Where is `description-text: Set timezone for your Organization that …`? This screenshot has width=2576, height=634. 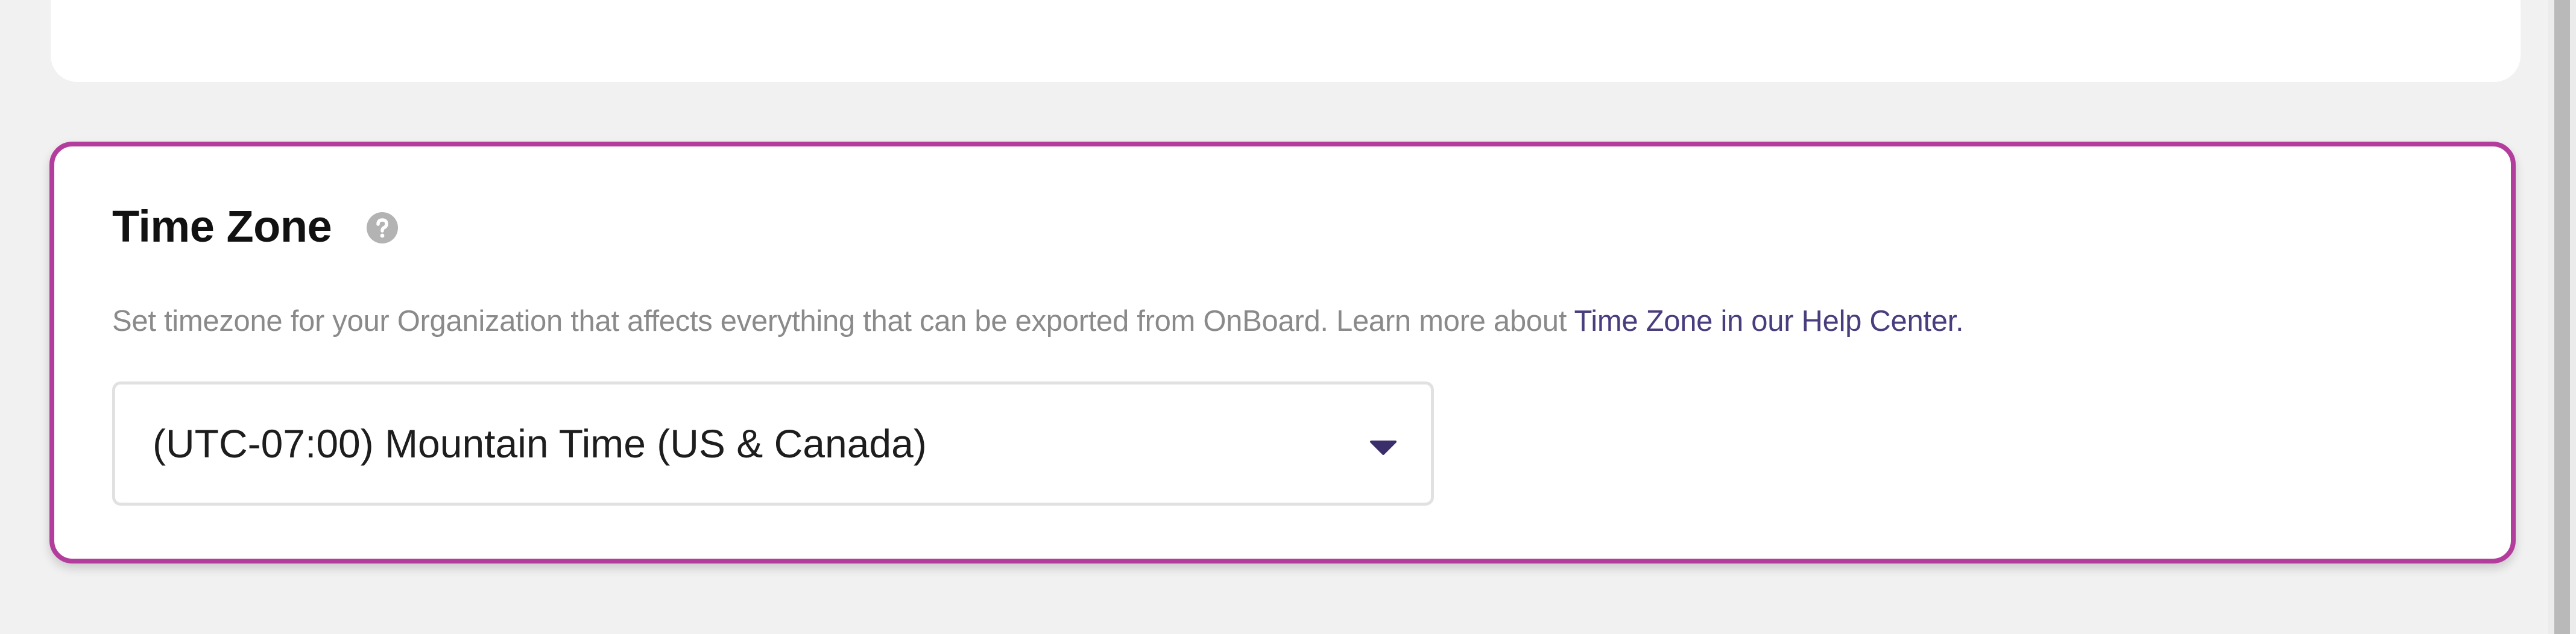
description-text: Set timezone for your Organization that … is located at coordinates (843, 321).